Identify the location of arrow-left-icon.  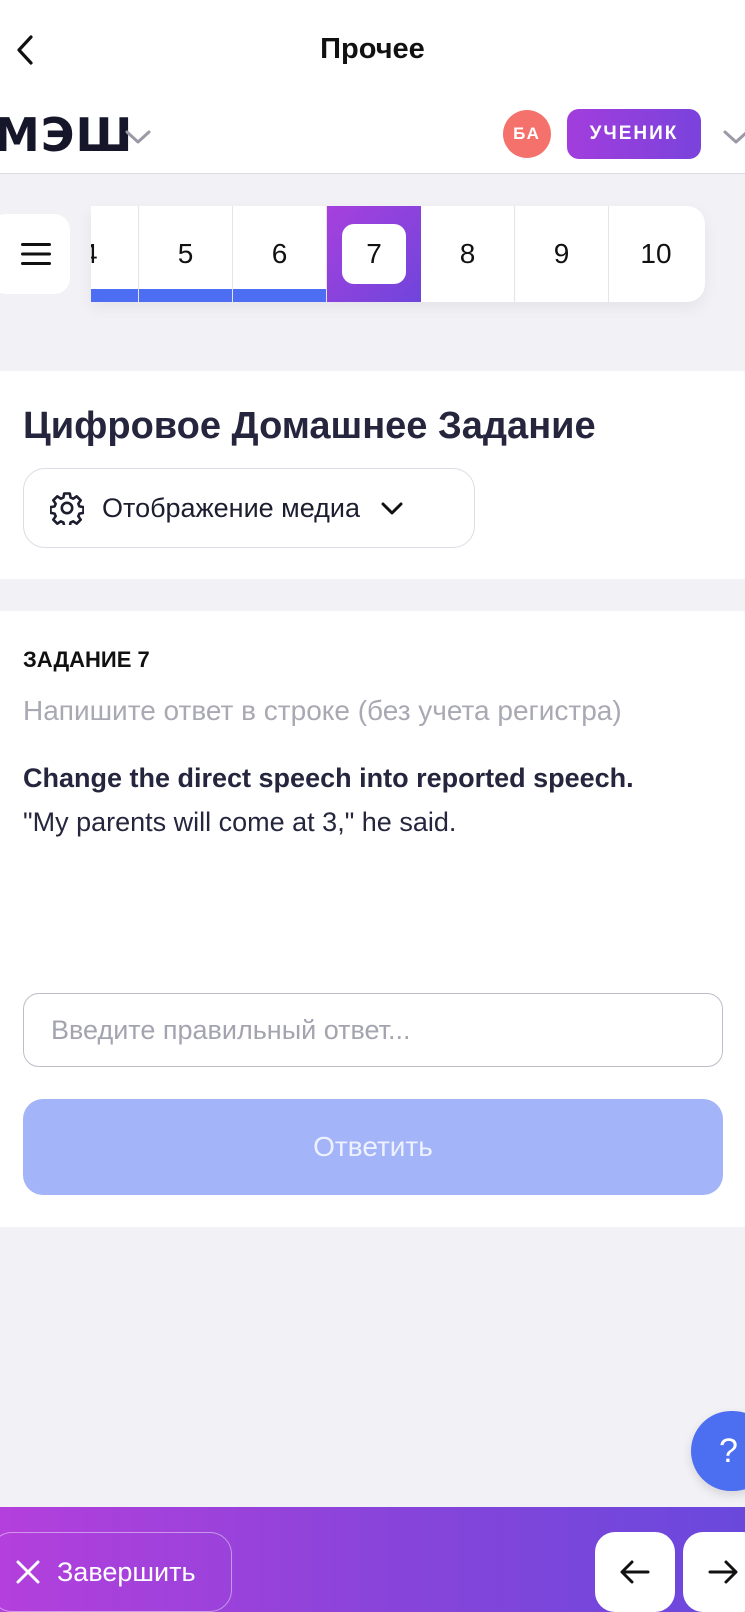
(635, 1572).